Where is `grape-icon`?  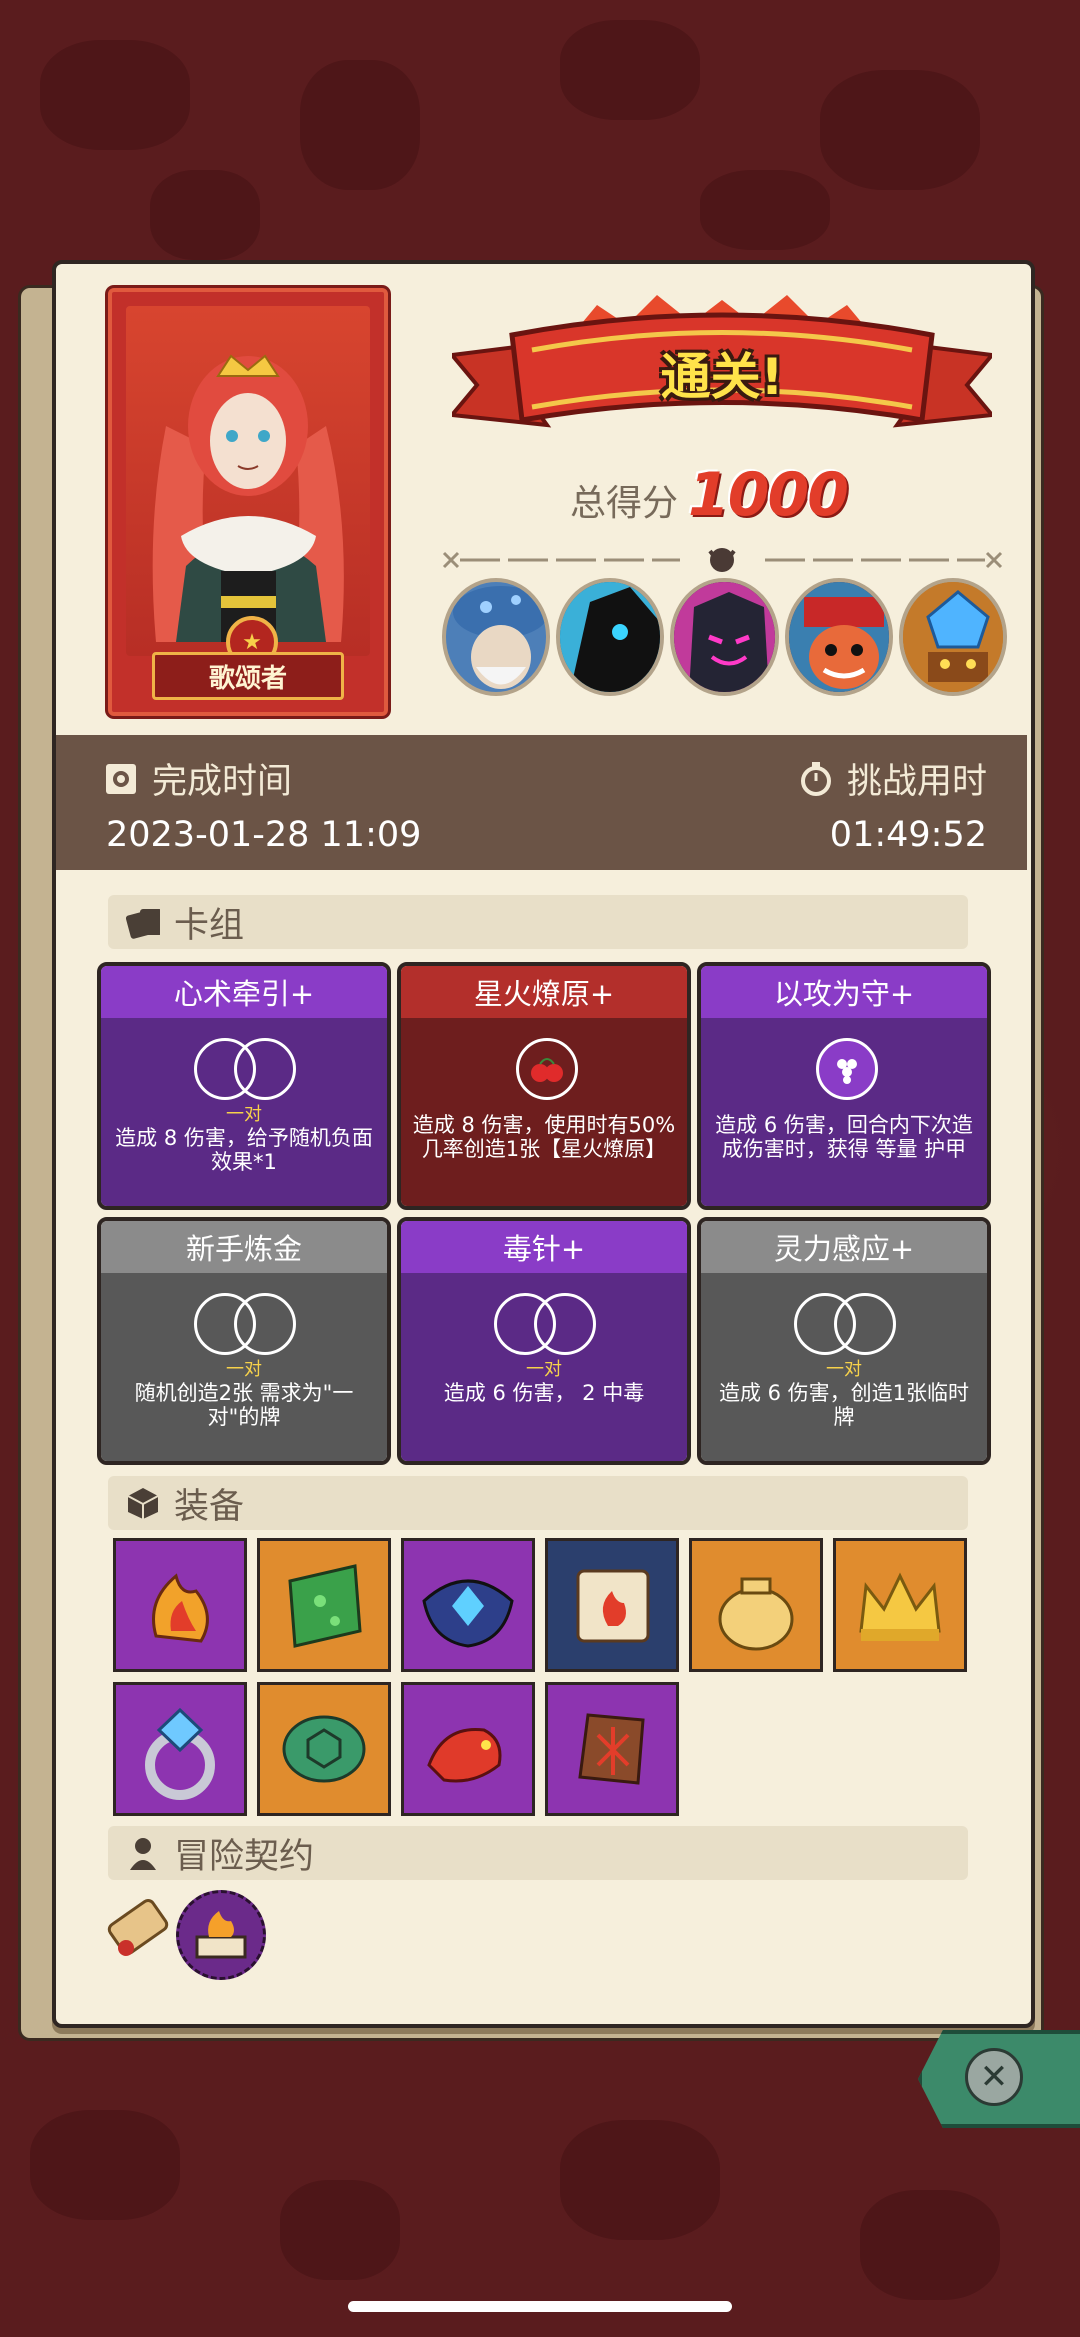
grape-icon is located at coordinates (847, 1069).